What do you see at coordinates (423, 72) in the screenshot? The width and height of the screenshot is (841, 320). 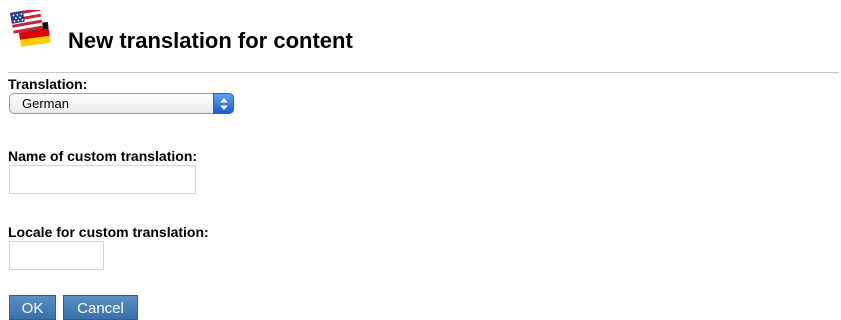 I see `header-divider` at bounding box center [423, 72].